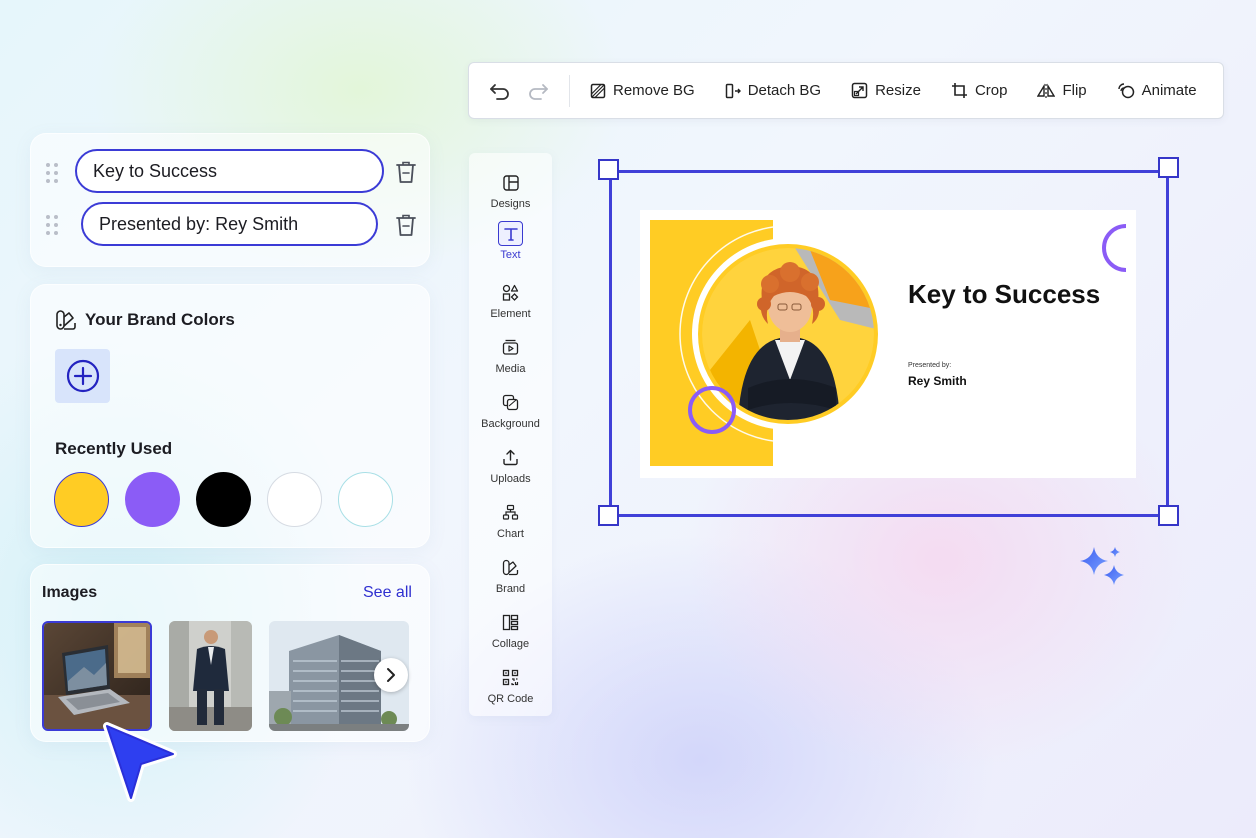  Describe the element at coordinates (510, 361) in the screenshot. I see `tool-media: Media` at that location.